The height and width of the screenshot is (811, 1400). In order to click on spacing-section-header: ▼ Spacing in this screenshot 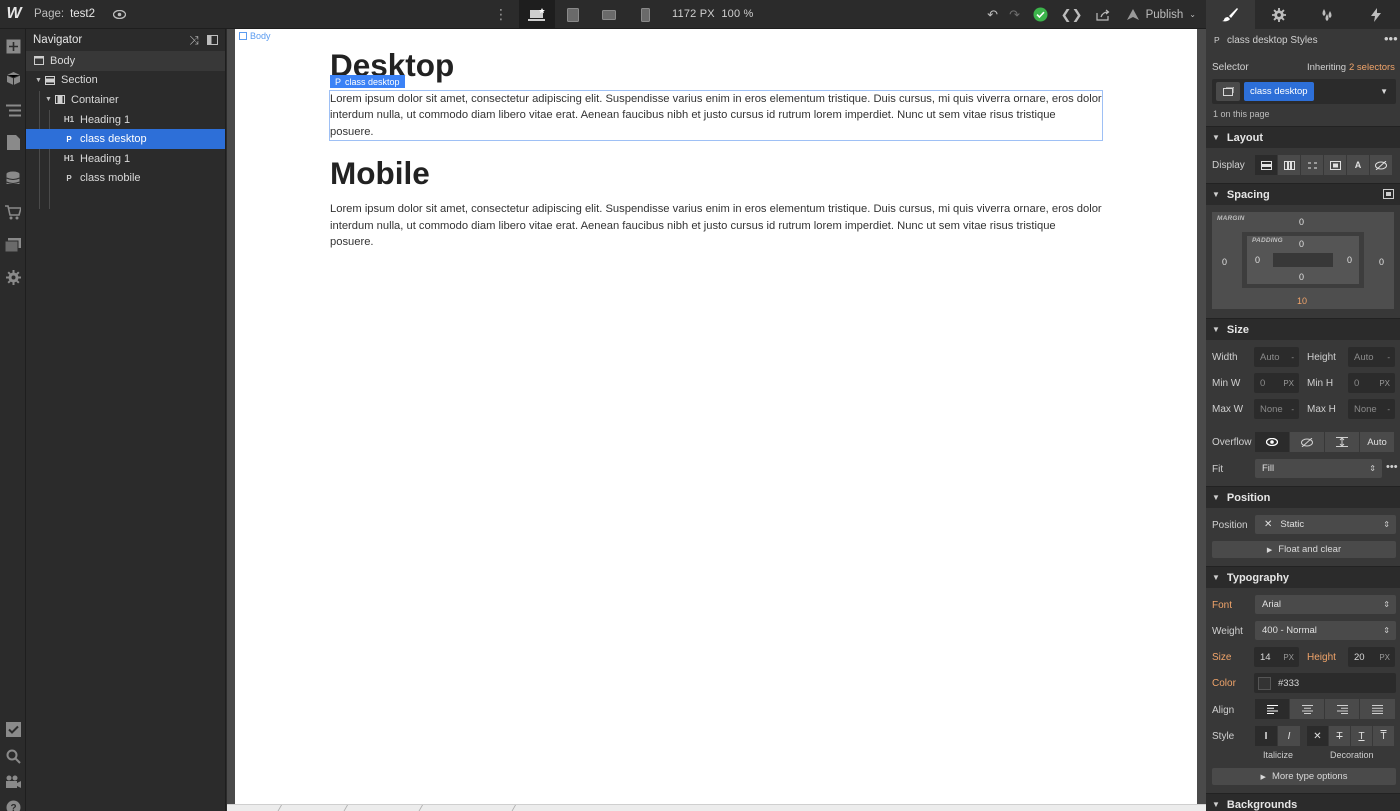, I will do `click(1303, 194)`.